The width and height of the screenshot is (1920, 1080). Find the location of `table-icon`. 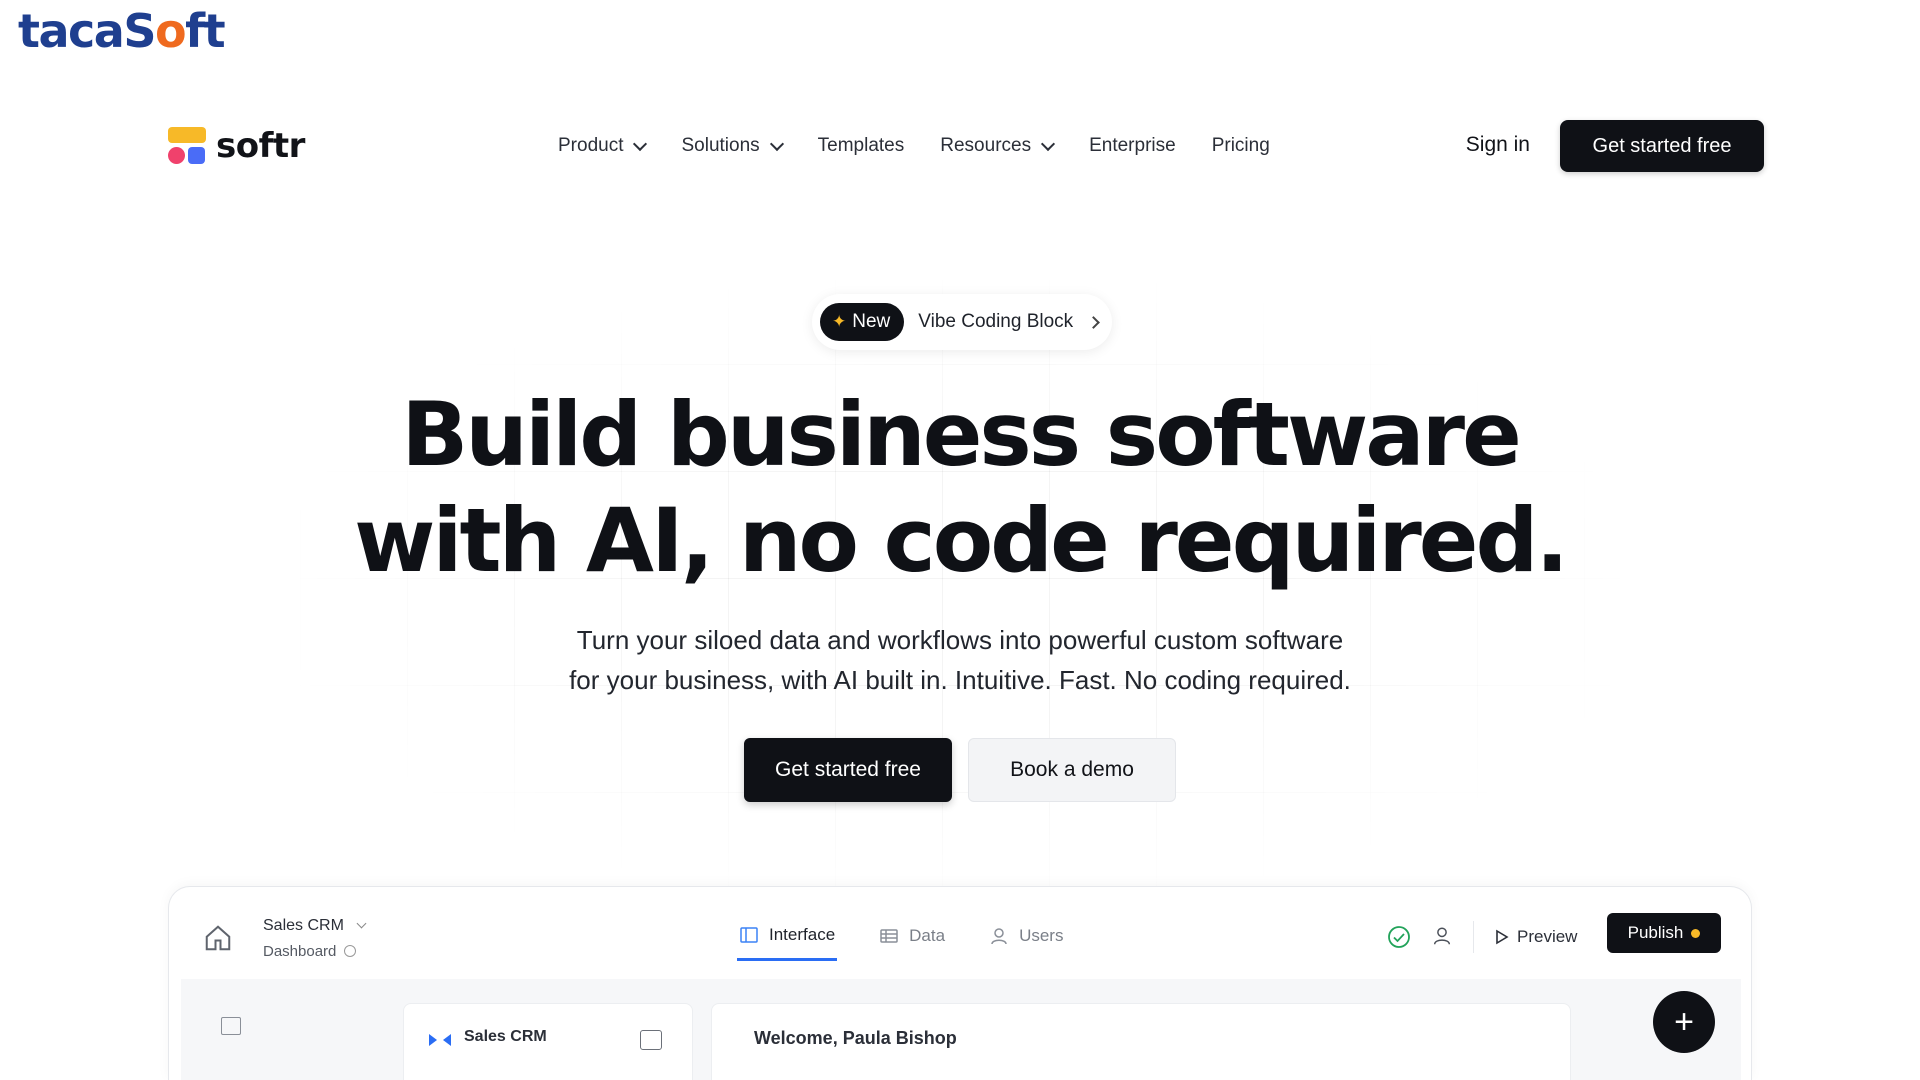

table-icon is located at coordinates (889, 936).